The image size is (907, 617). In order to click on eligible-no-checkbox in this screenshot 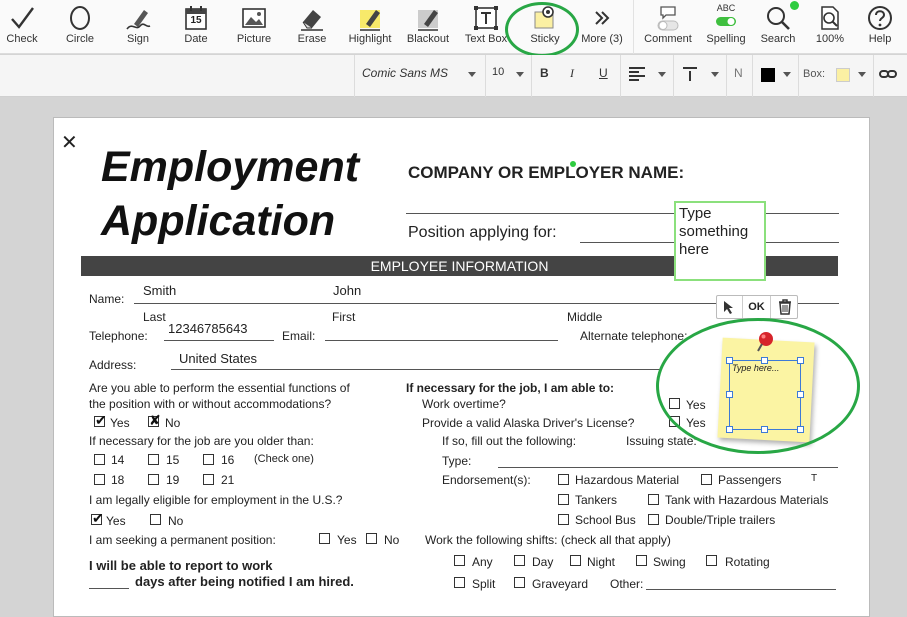, I will do `click(155, 519)`.